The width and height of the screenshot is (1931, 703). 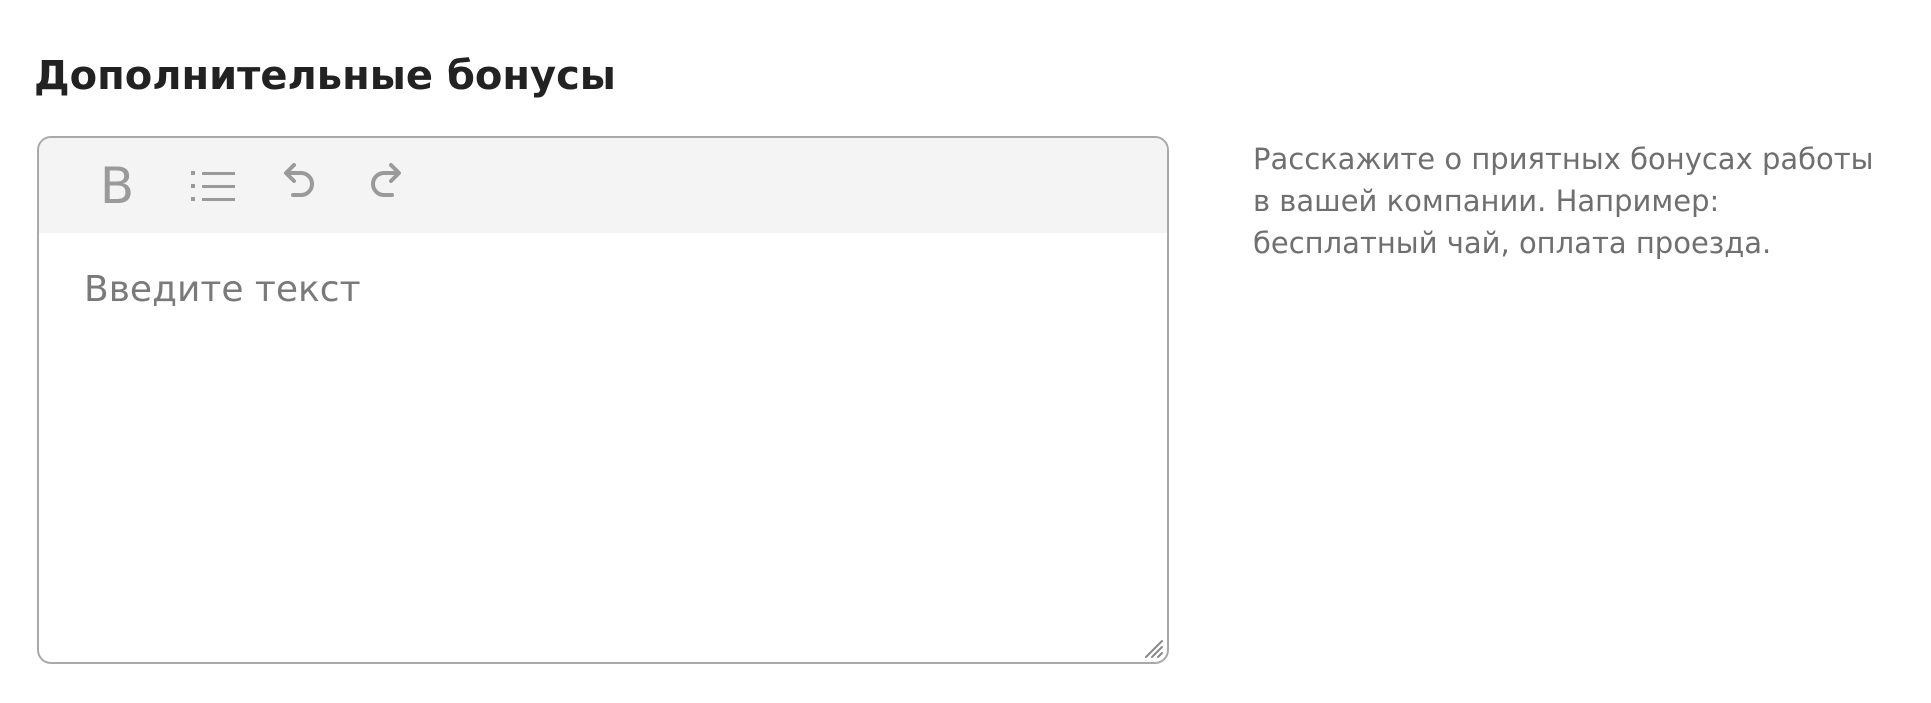 I want to click on editor-toolbar: B, so click(x=603, y=185).